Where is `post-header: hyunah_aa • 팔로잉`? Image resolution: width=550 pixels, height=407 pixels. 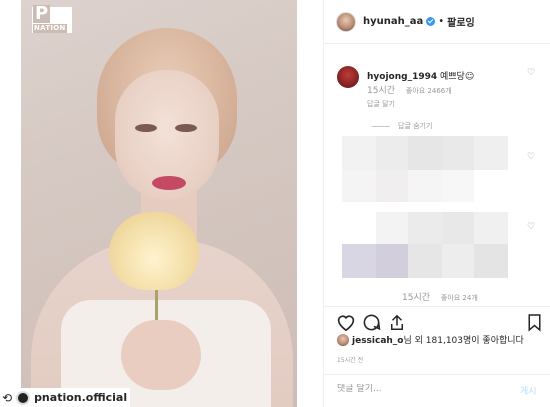
post-header: hyunah_aa • 팔로잉 is located at coordinates (437, 22).